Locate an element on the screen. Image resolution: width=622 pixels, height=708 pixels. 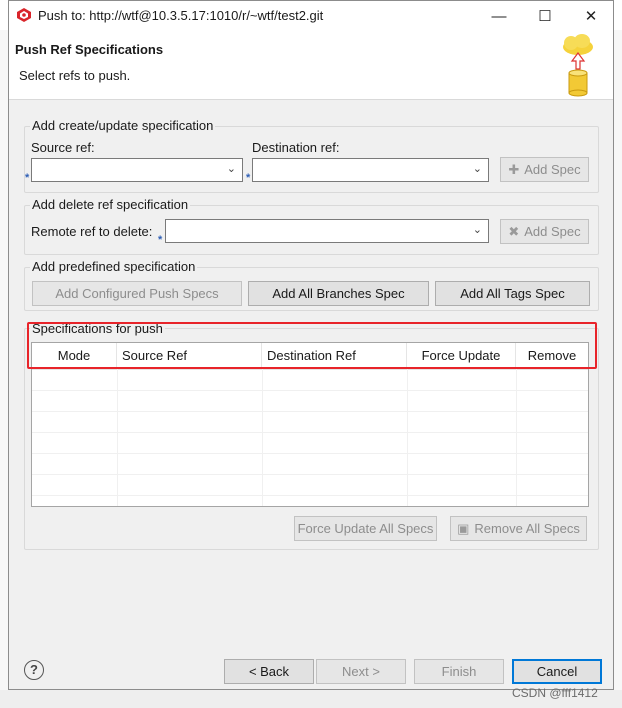
page-title: Push Ref Specifications is located at coordinates (89, 49).